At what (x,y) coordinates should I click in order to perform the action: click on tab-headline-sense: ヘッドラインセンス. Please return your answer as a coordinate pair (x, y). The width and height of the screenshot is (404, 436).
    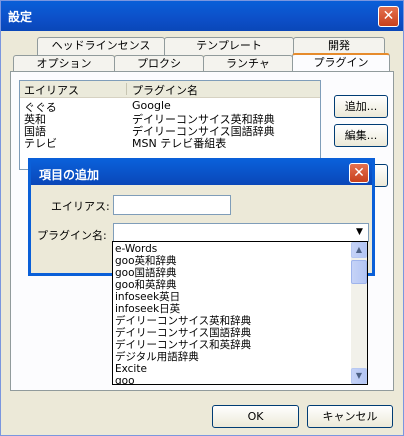
    Looking at the image, I should click on (101, 46).